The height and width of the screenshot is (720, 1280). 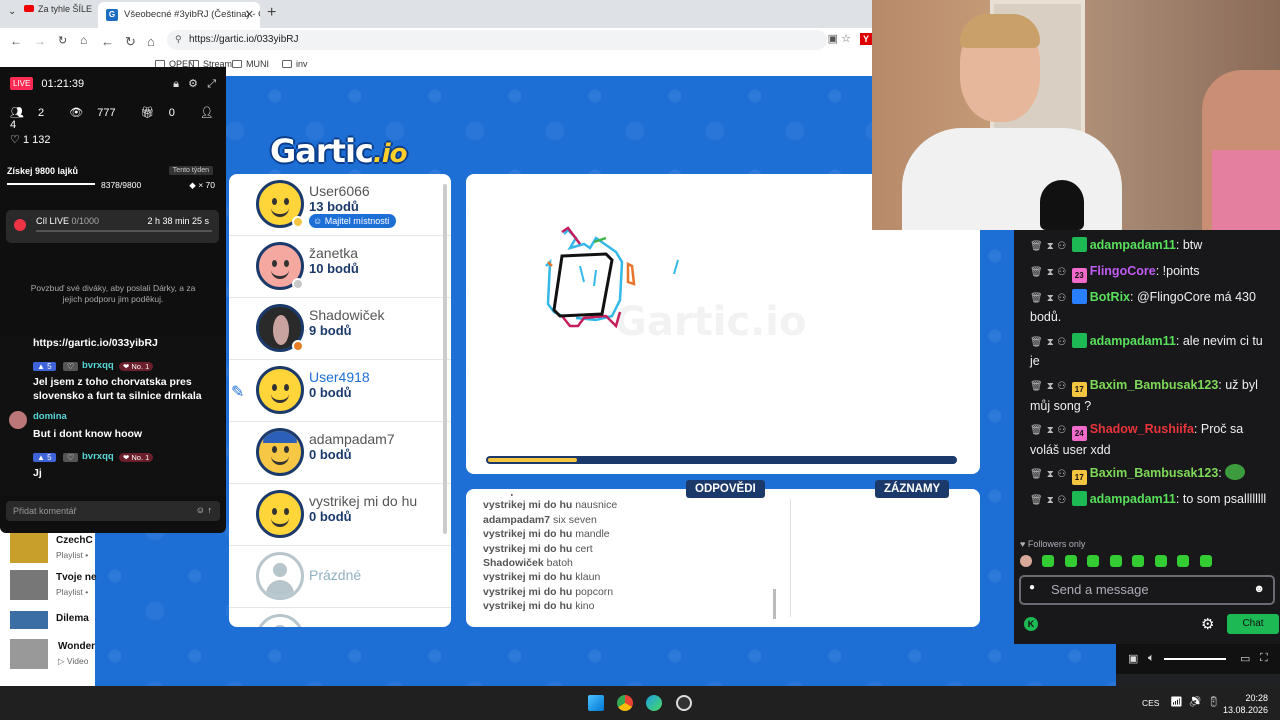 I want to click on chat-input: ● Send a message ☻, so click(x=1147, y=590).